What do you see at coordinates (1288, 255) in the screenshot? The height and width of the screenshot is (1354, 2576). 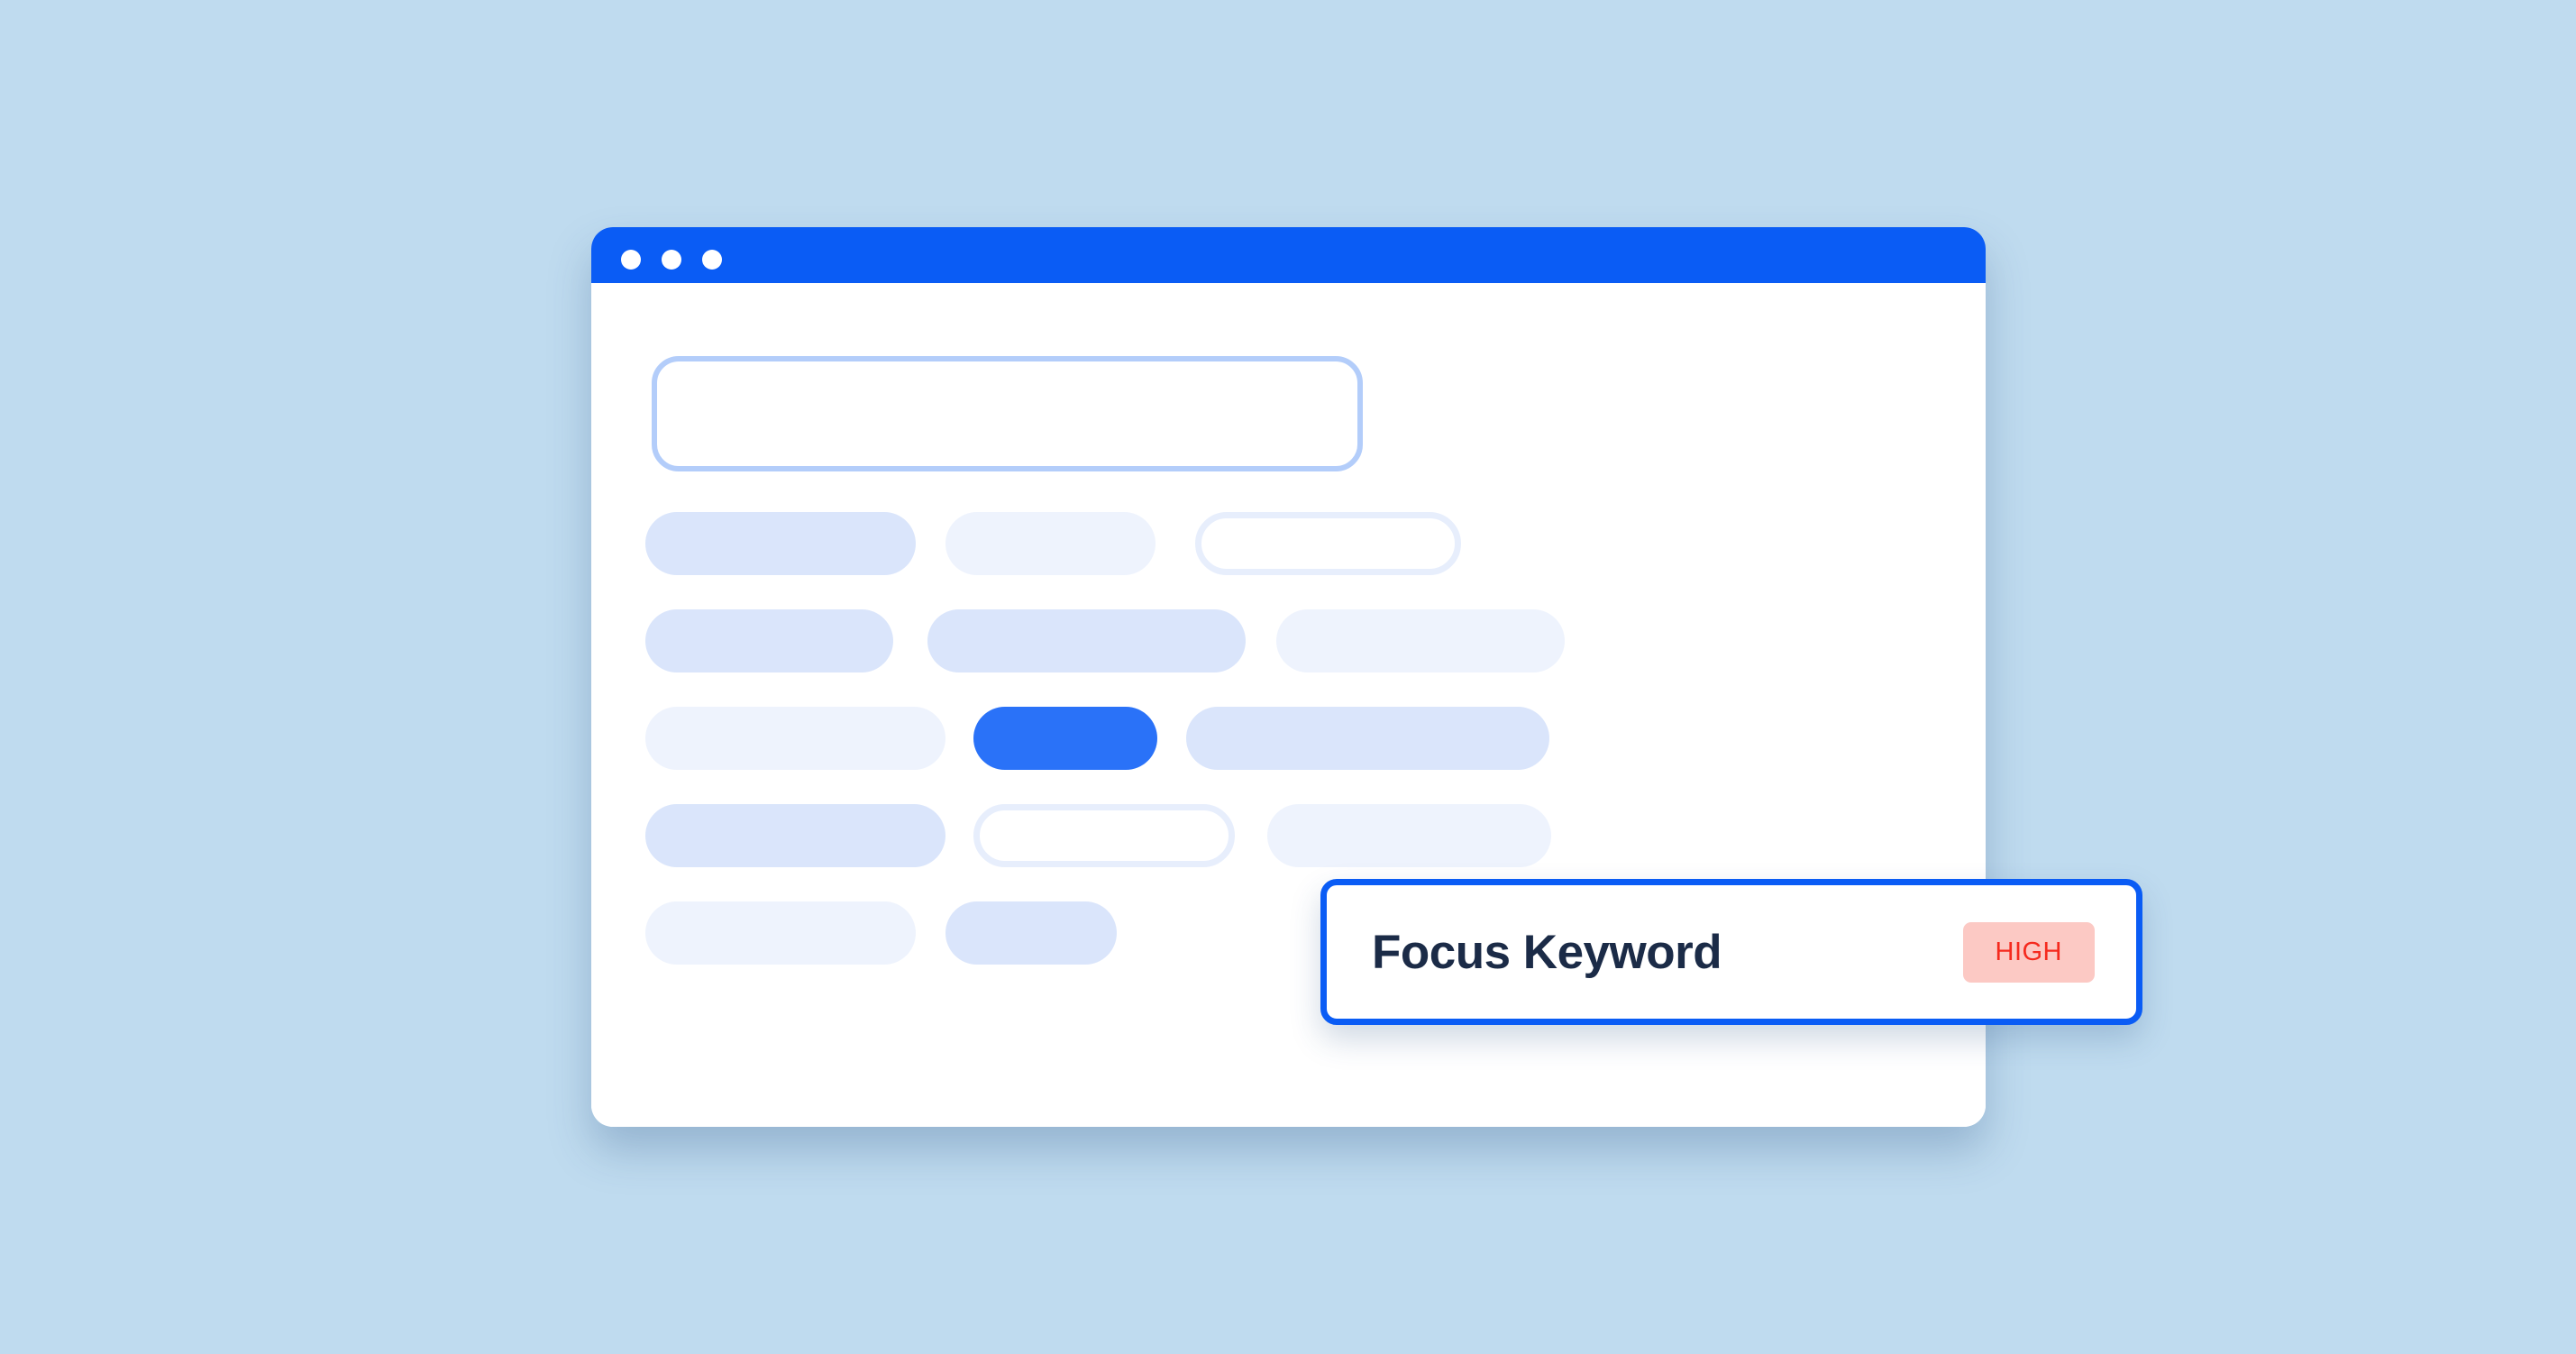 I see `browser-title-bar` at bounding box center [1288, 255].